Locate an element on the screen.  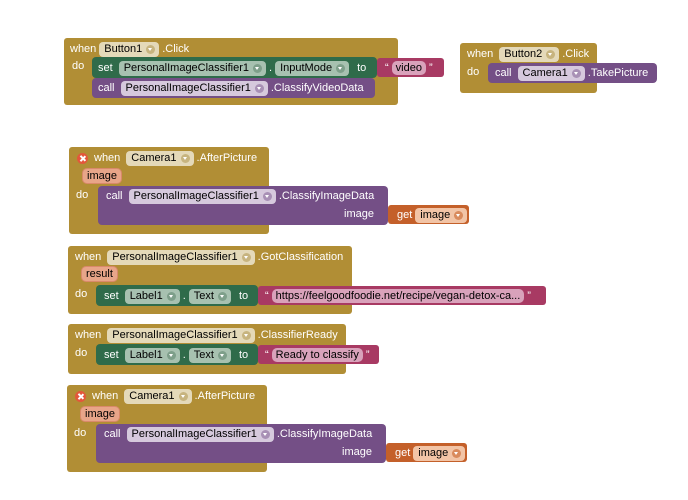
component-dropdown: Button2 is located at coordinates (529, 54).